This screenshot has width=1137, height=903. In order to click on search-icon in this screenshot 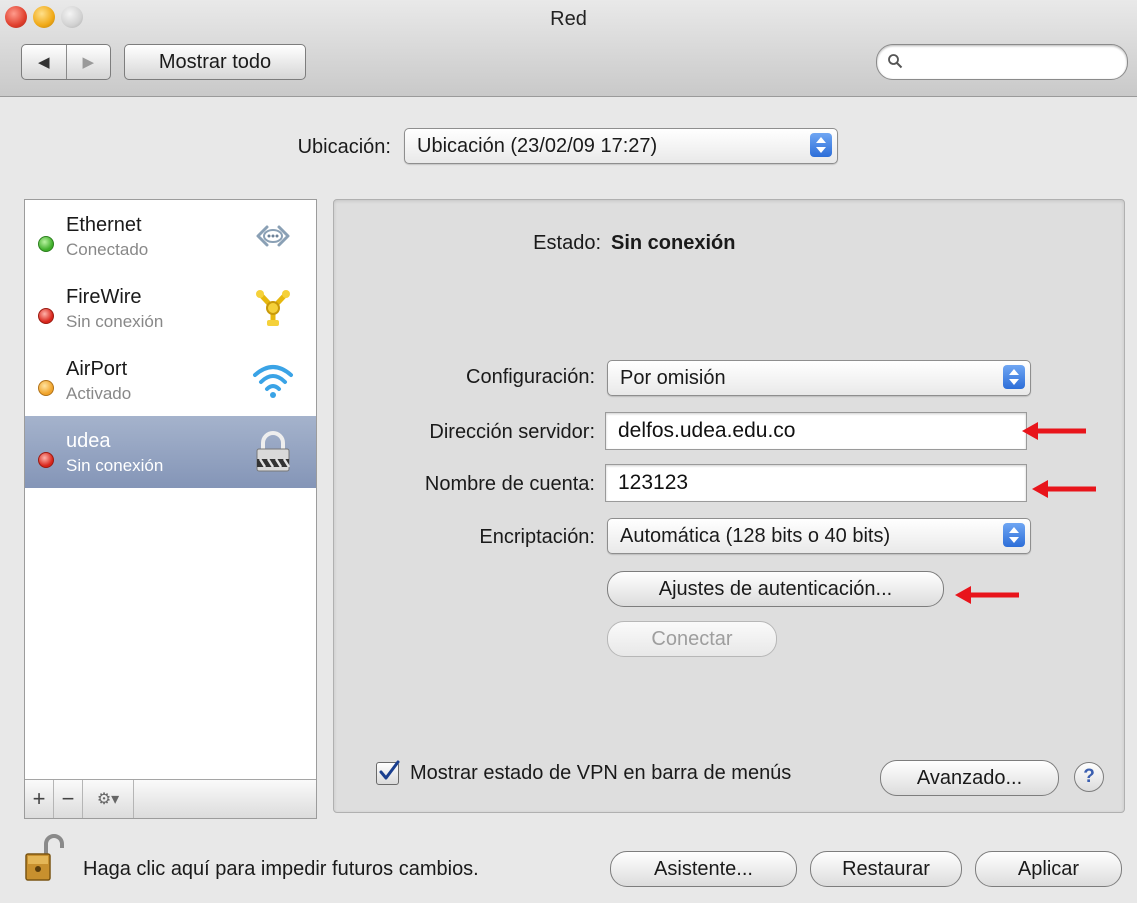, I will do `click(895, 63)`.